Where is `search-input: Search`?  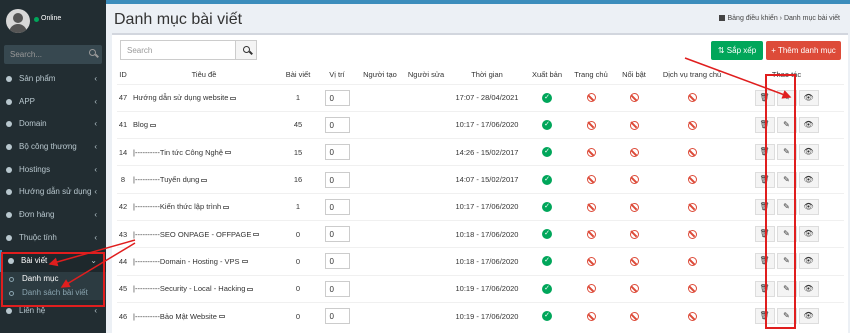 search-input: Search is located at coordinates (178, 50).